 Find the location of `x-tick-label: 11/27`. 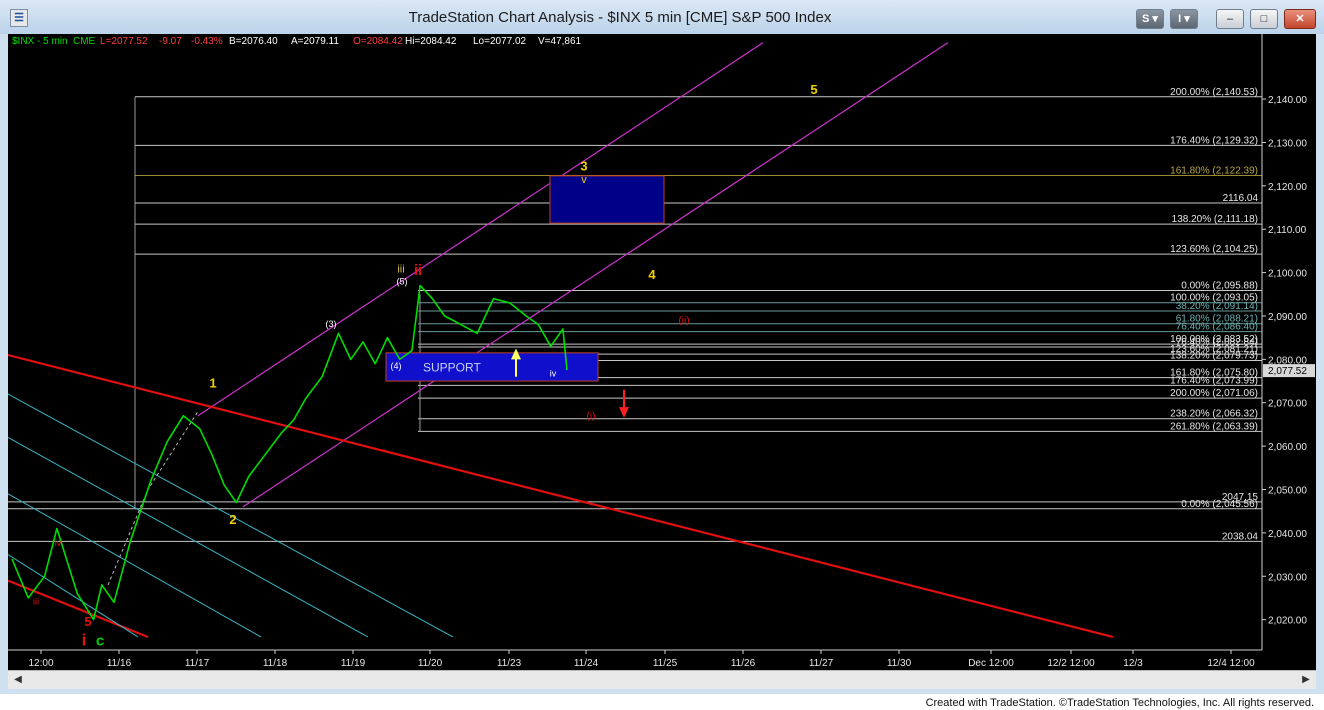

x-tick-label: 11/27 is located at coordinates (821, 663).